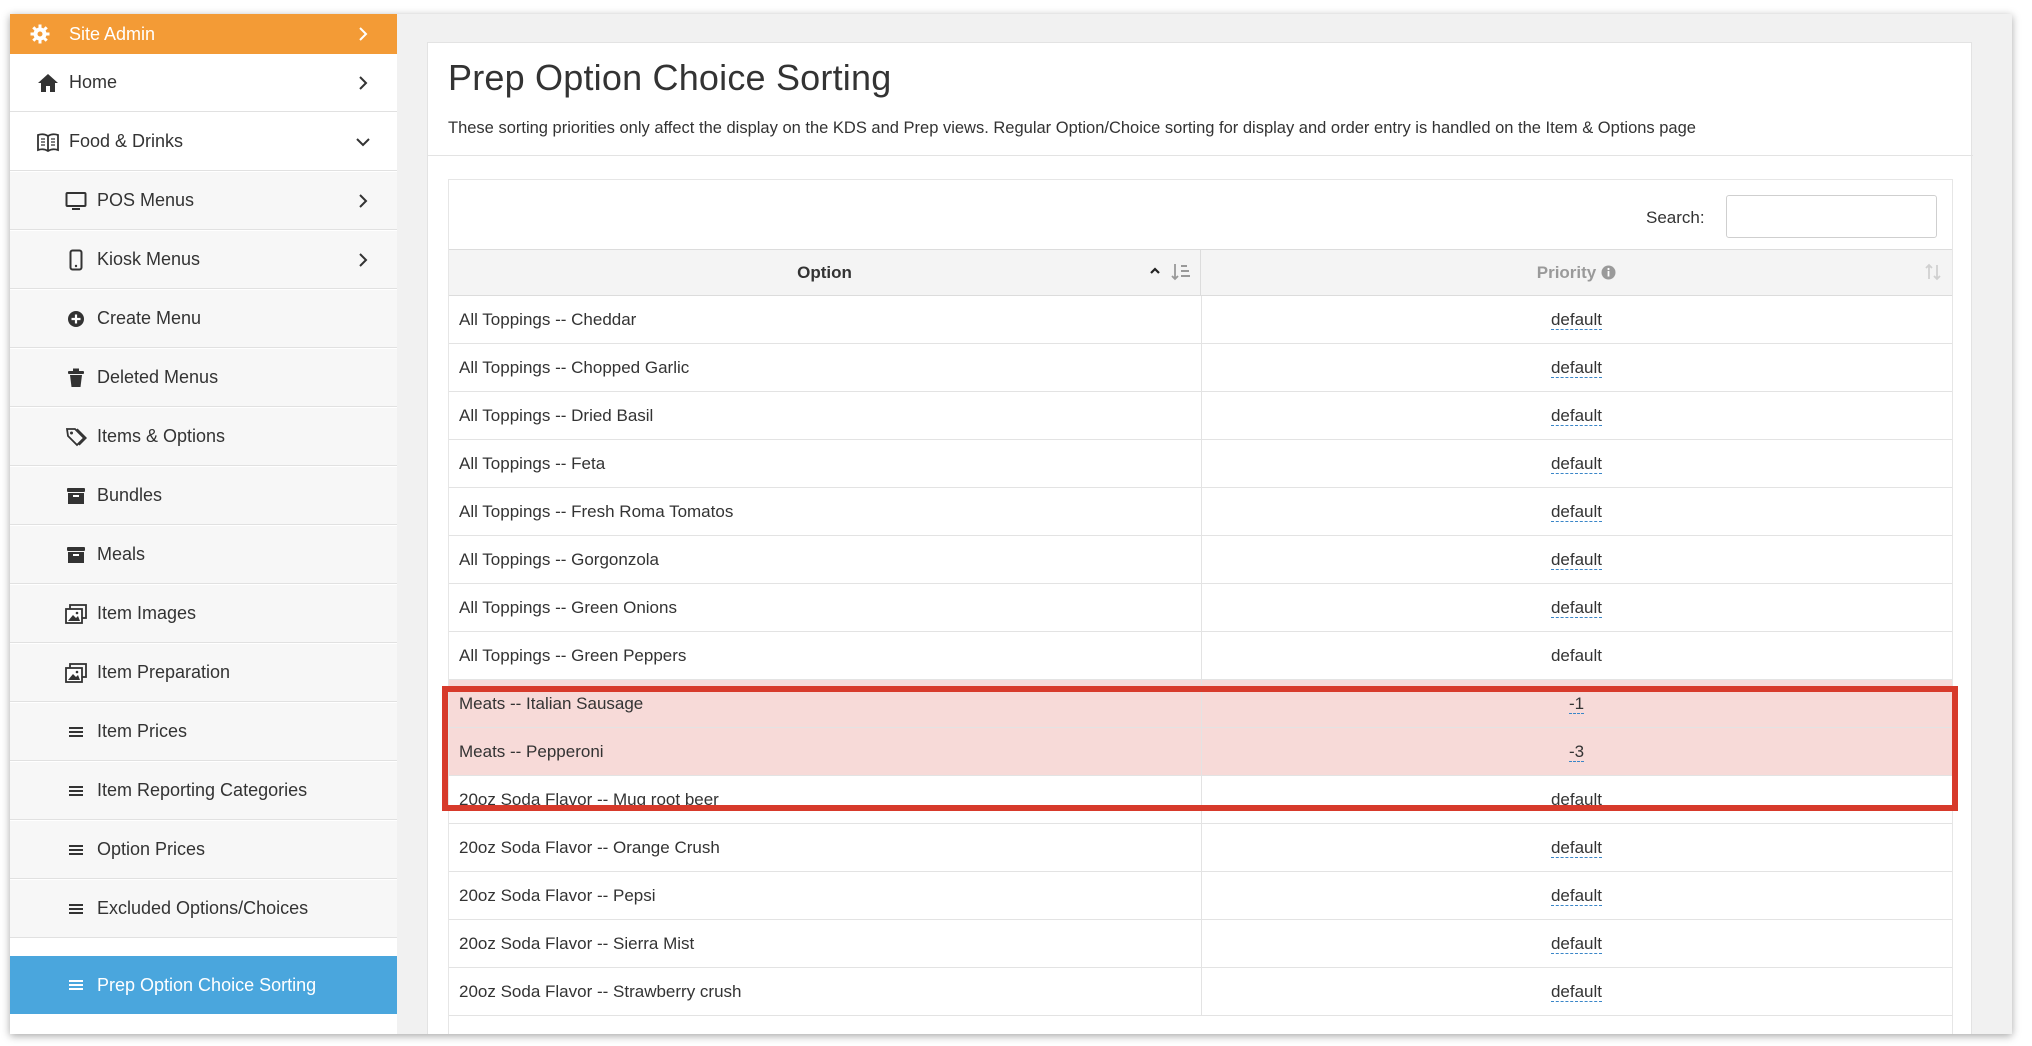 This screenshot has height=1046, width=2032. Describe the element at coordinates (1200, 800) in the screenshot. I see `table-row: 20oz Soda Flavor -- Mug root beer default` at that location.